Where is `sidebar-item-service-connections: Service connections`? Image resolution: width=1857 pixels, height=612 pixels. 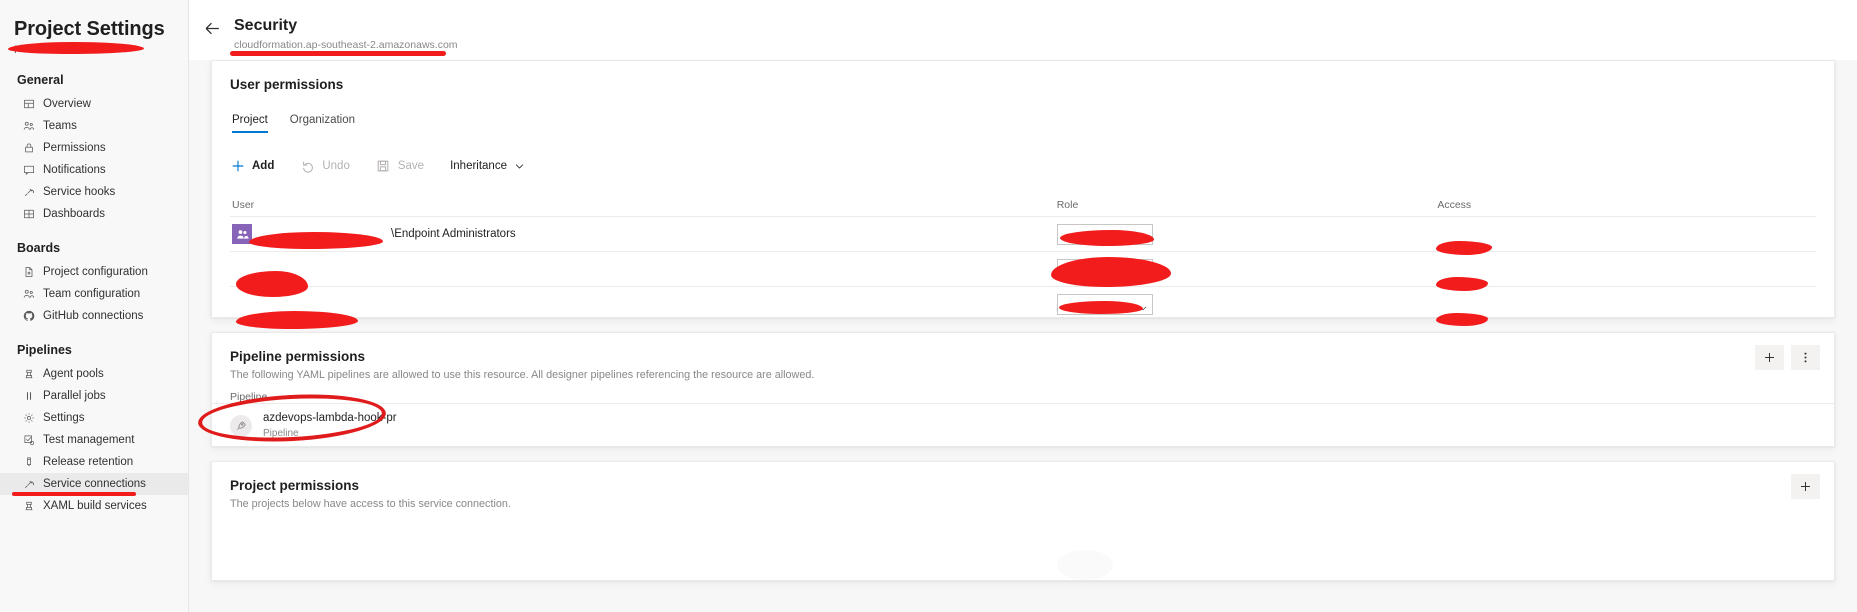
sidebar-item-service-connections: Service connections is located at coordinates (94, 484).